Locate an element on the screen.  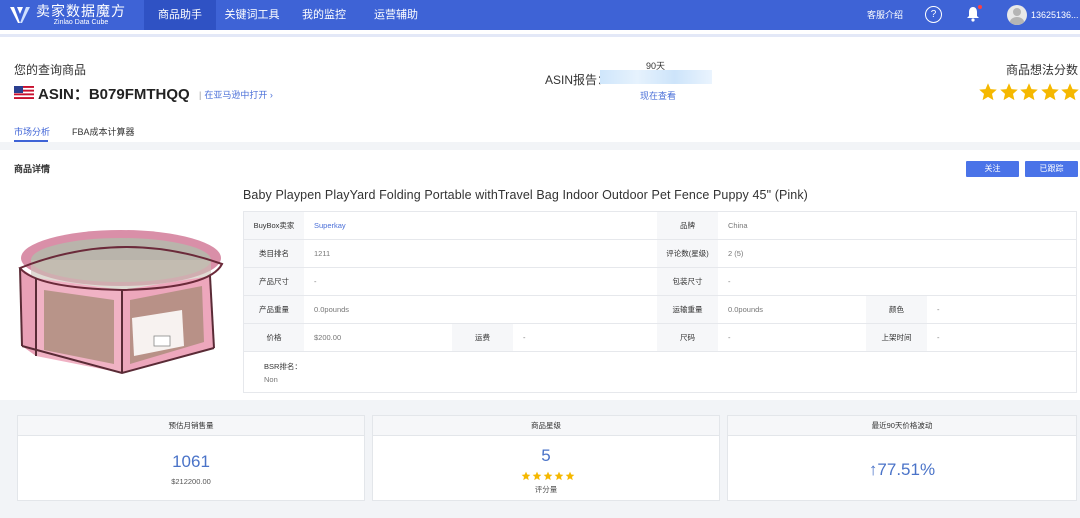
spec-label: 运费 is located at coordinates (482, 337).